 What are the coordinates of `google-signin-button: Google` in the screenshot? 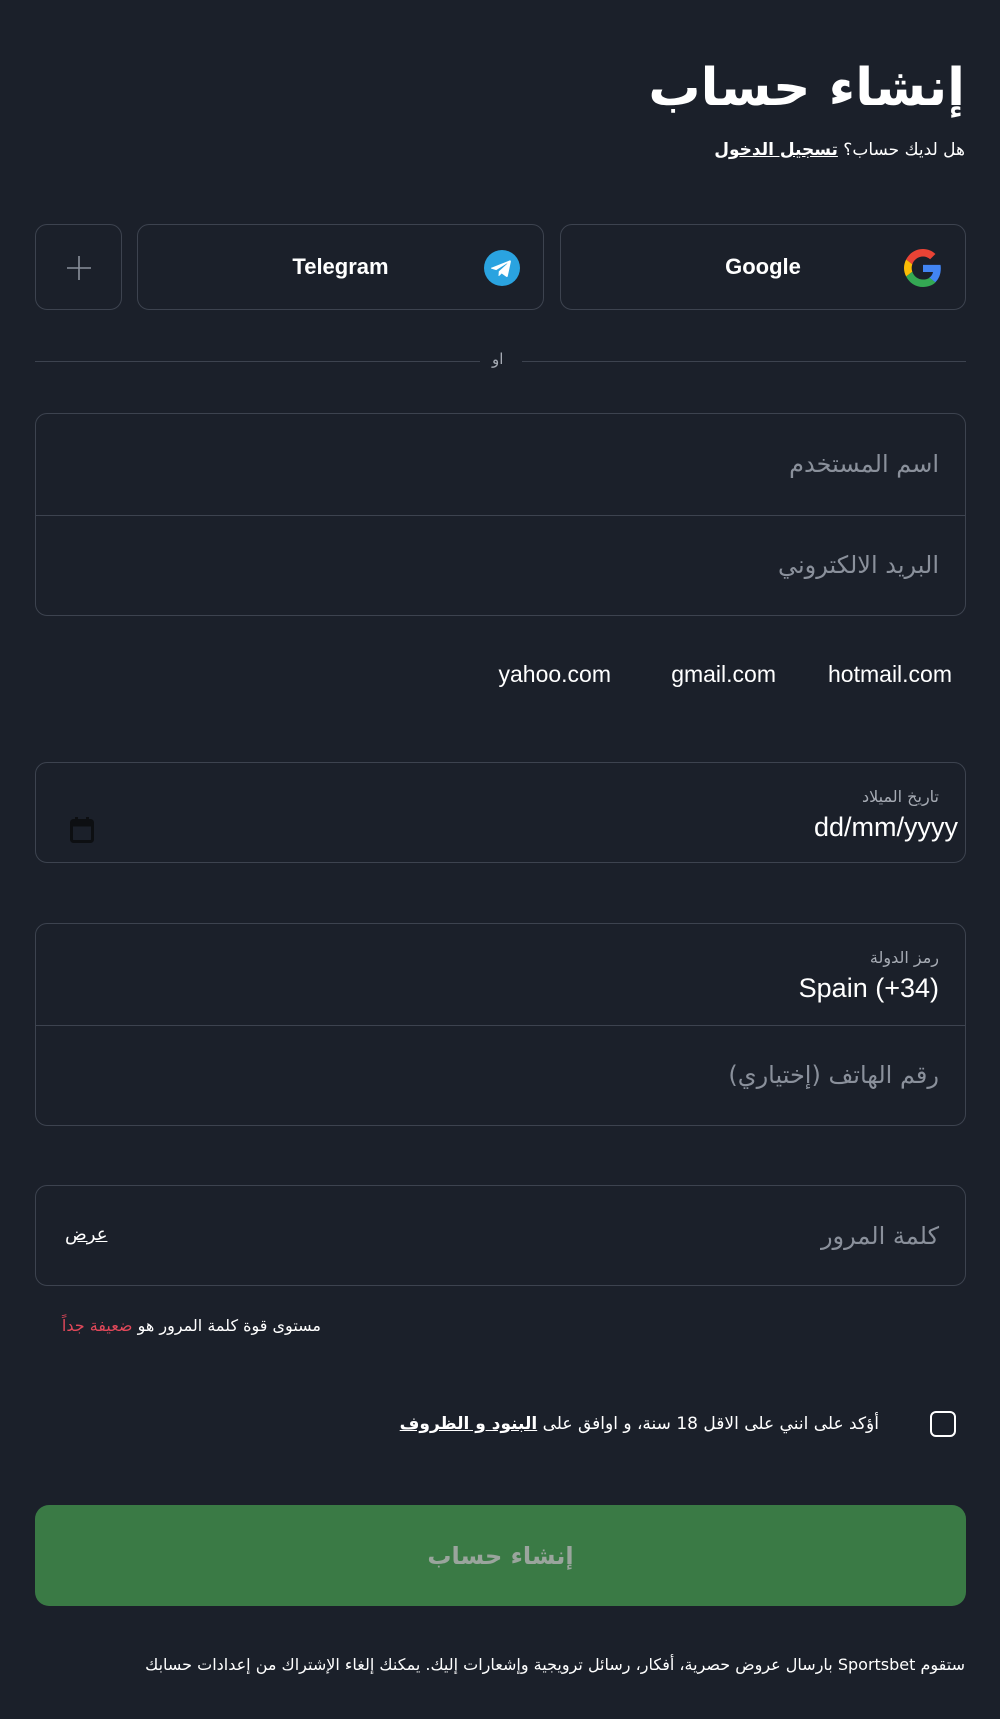 It's located at (763, 267).